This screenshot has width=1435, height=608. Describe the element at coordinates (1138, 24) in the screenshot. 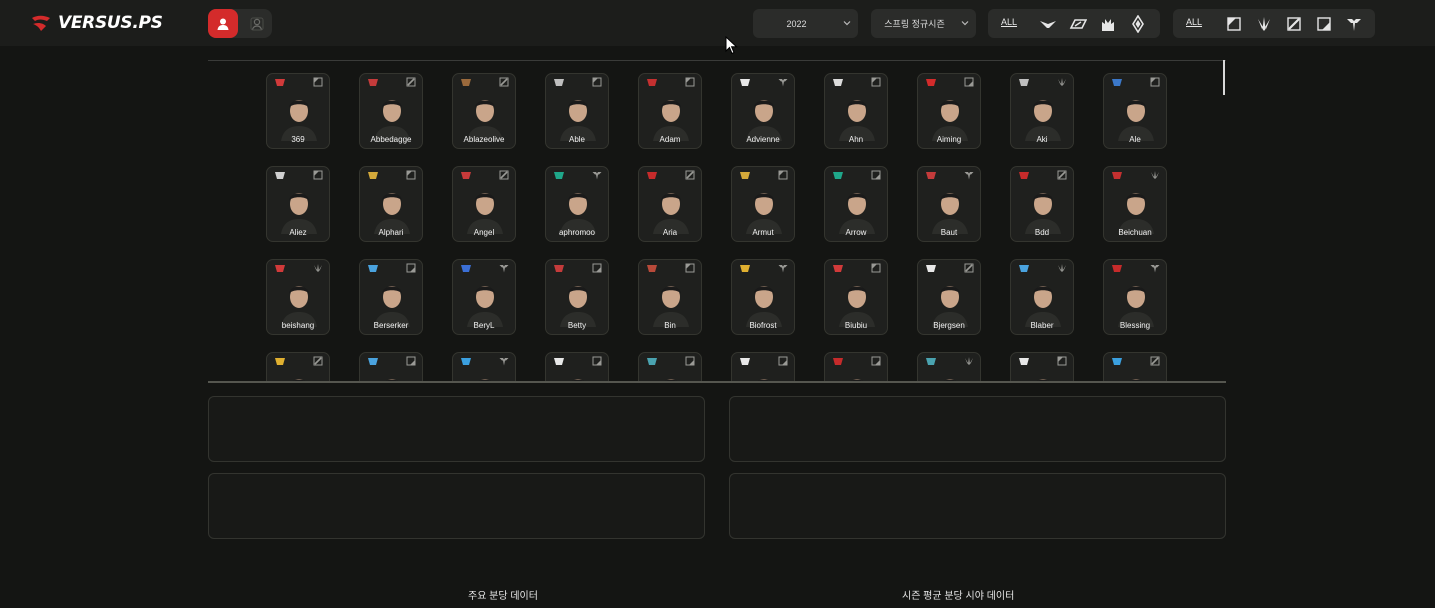

I see `lpl-icon` at that location.